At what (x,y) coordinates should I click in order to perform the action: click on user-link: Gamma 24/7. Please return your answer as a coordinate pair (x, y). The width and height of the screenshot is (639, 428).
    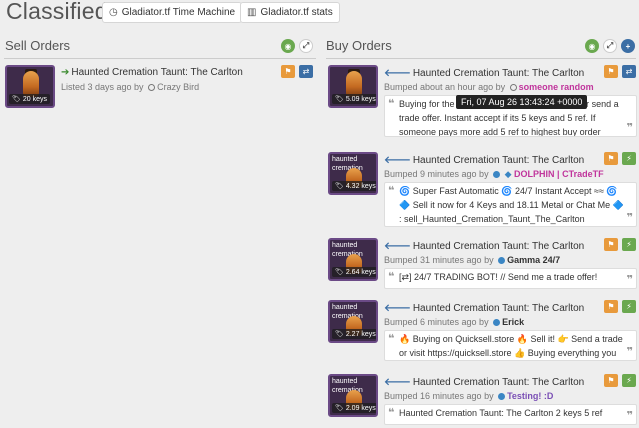
    Looking at the image, I should click on (533, 260).